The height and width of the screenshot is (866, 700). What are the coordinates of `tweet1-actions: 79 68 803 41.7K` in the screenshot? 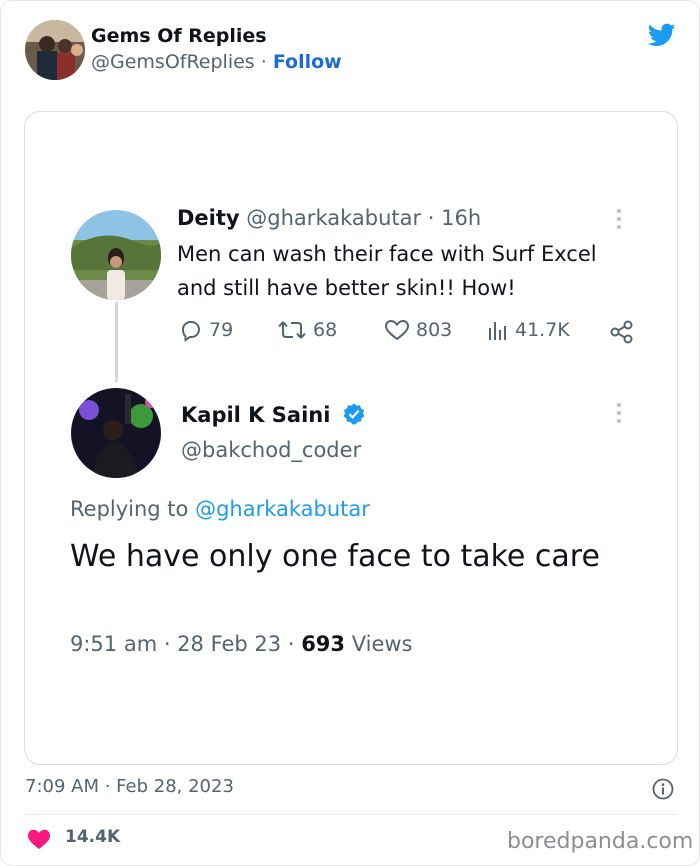 It's located at (405, 333).